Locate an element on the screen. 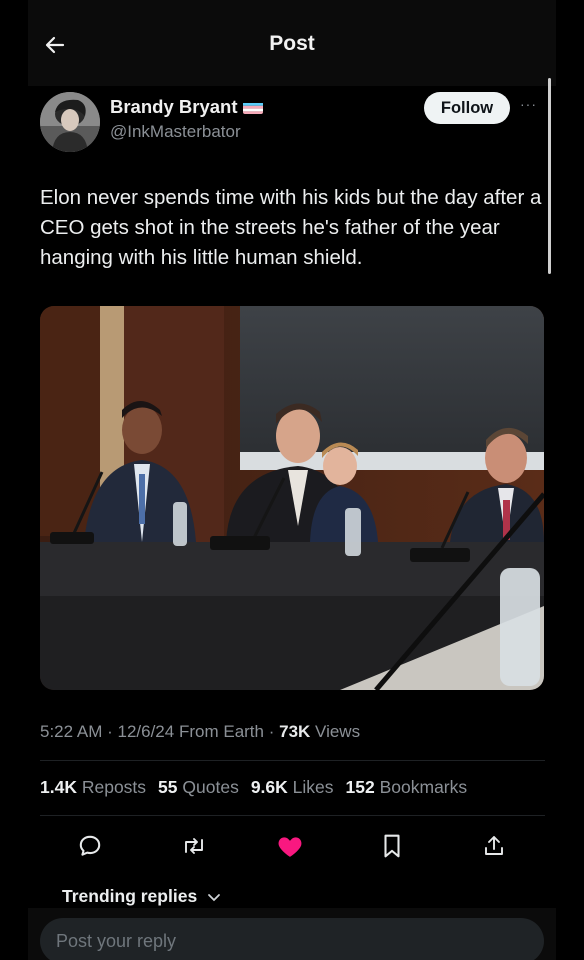 Image resolution: width=584 pixels, height=960 pixels. page-title: Post is located at coordinates (292, 43).